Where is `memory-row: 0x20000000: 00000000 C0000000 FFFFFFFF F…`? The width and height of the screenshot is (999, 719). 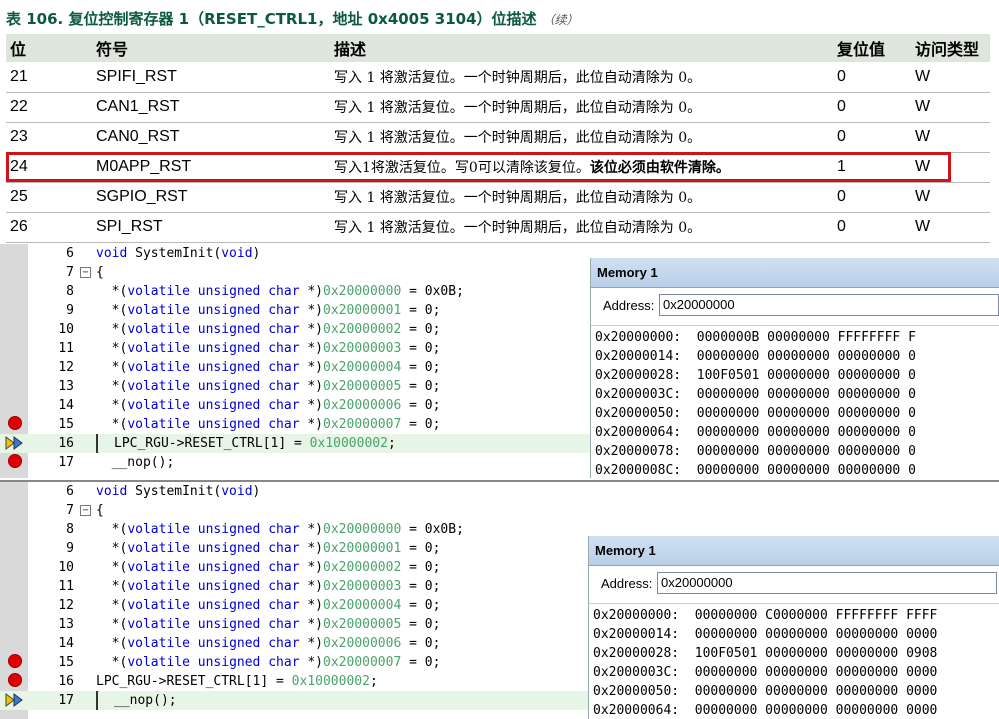
memory-row: 0x20000000: 00000000 C0000000 FFFFFFFF F… is located at coordinates (765, 615).